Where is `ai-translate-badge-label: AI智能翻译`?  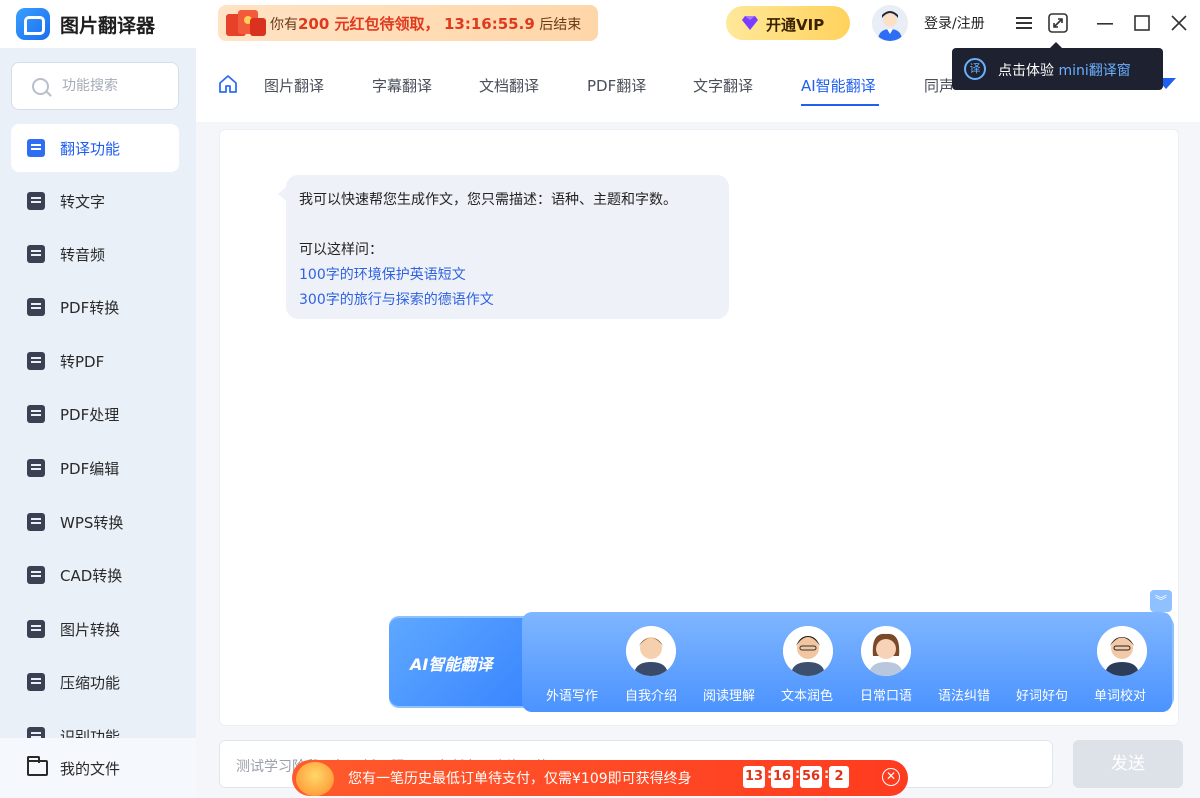
ai-translate-badge-label: AI智能翻译 is located at coordinates (451, 664).